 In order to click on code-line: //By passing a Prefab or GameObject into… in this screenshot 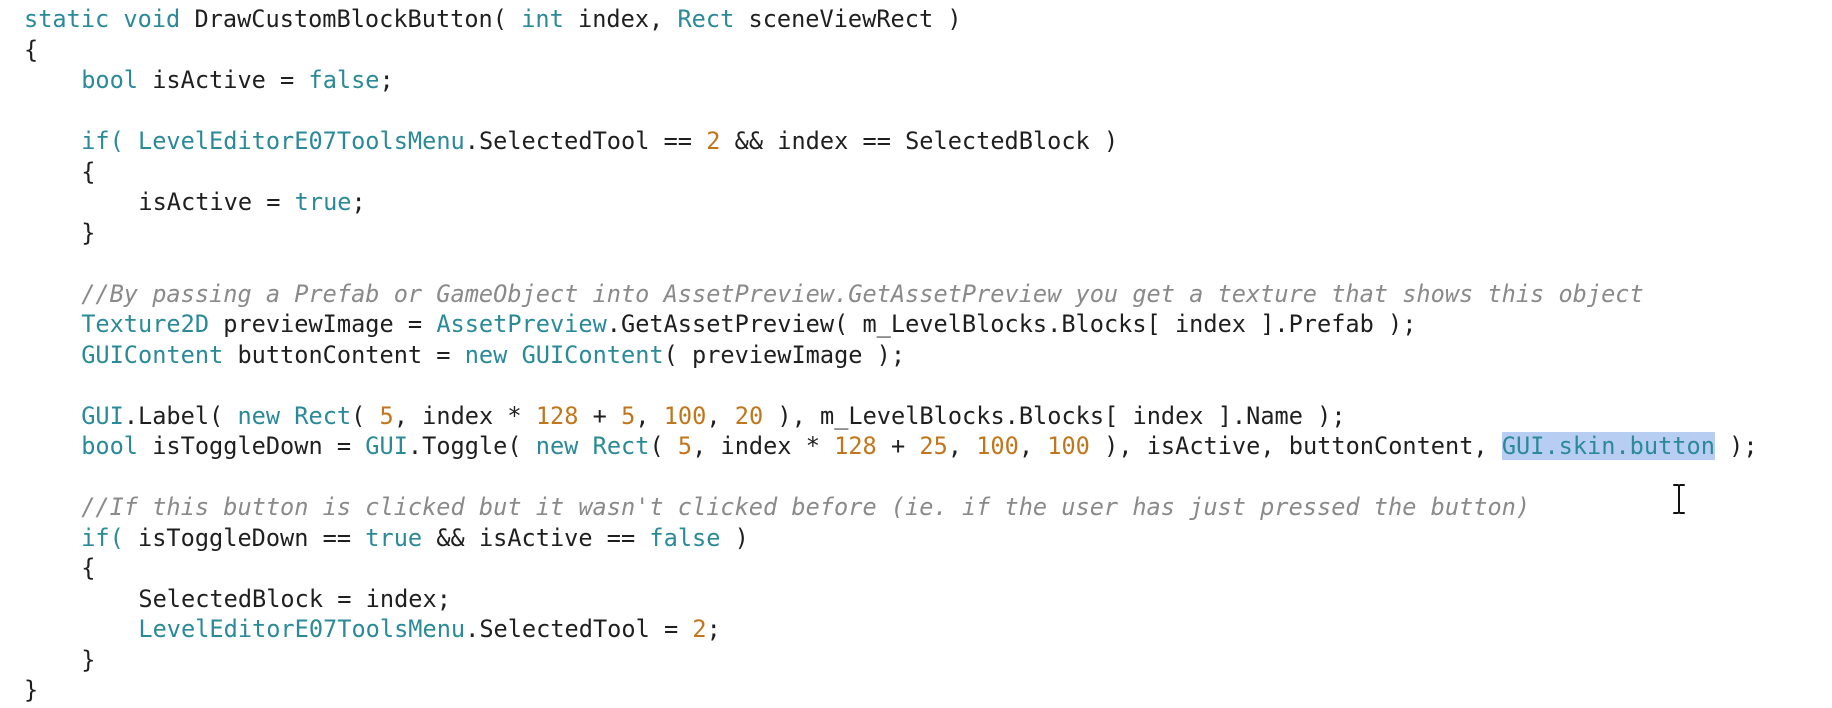, I will do `click(891, 294)`.